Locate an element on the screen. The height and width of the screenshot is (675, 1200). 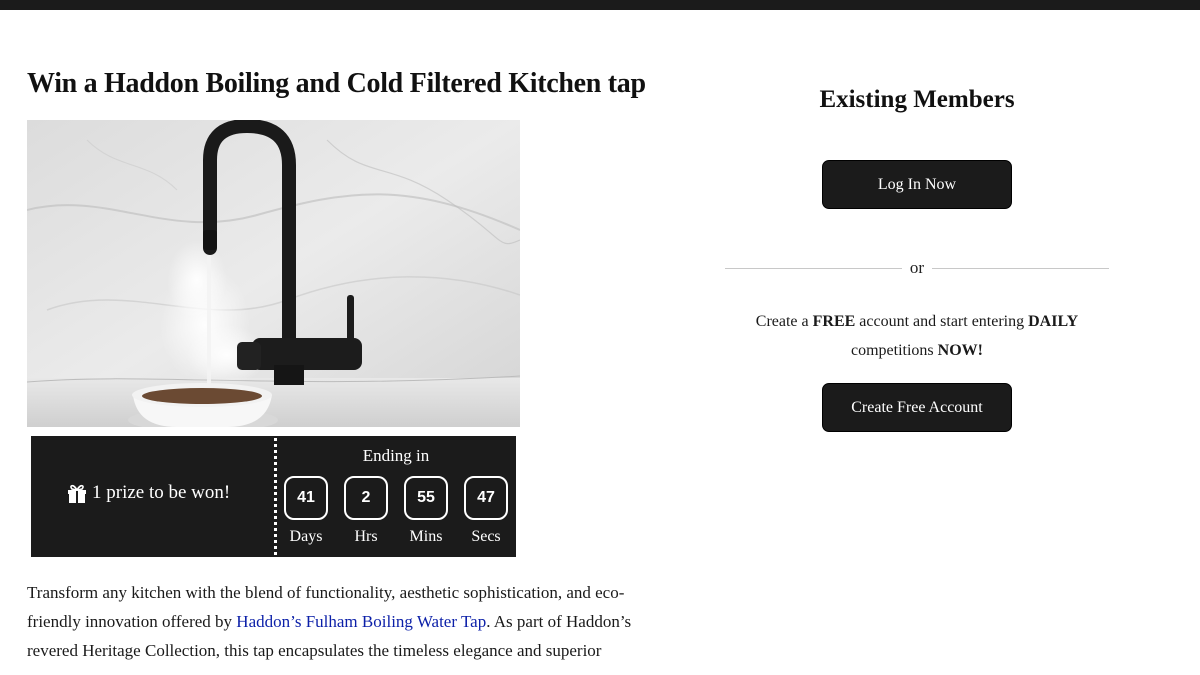
signup-text-line2: competitions is located at coordinates (894, 350).